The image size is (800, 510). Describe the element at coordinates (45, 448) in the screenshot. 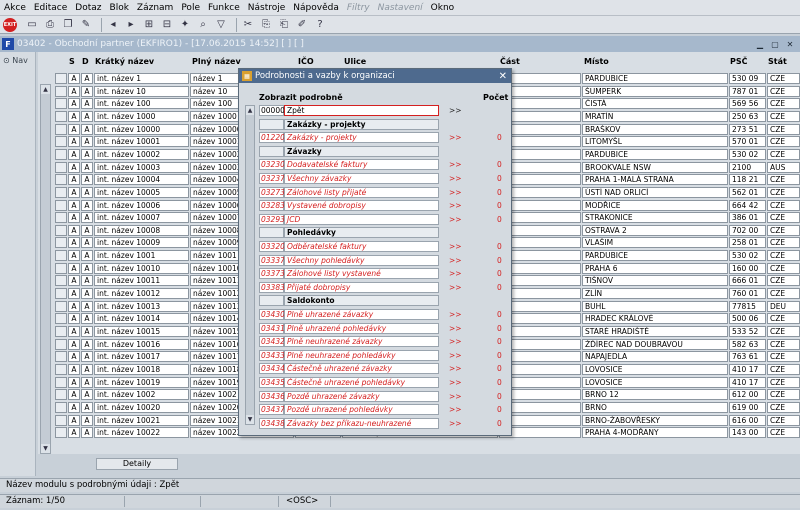

I see `scroll-down-icon: ▼` at that location.